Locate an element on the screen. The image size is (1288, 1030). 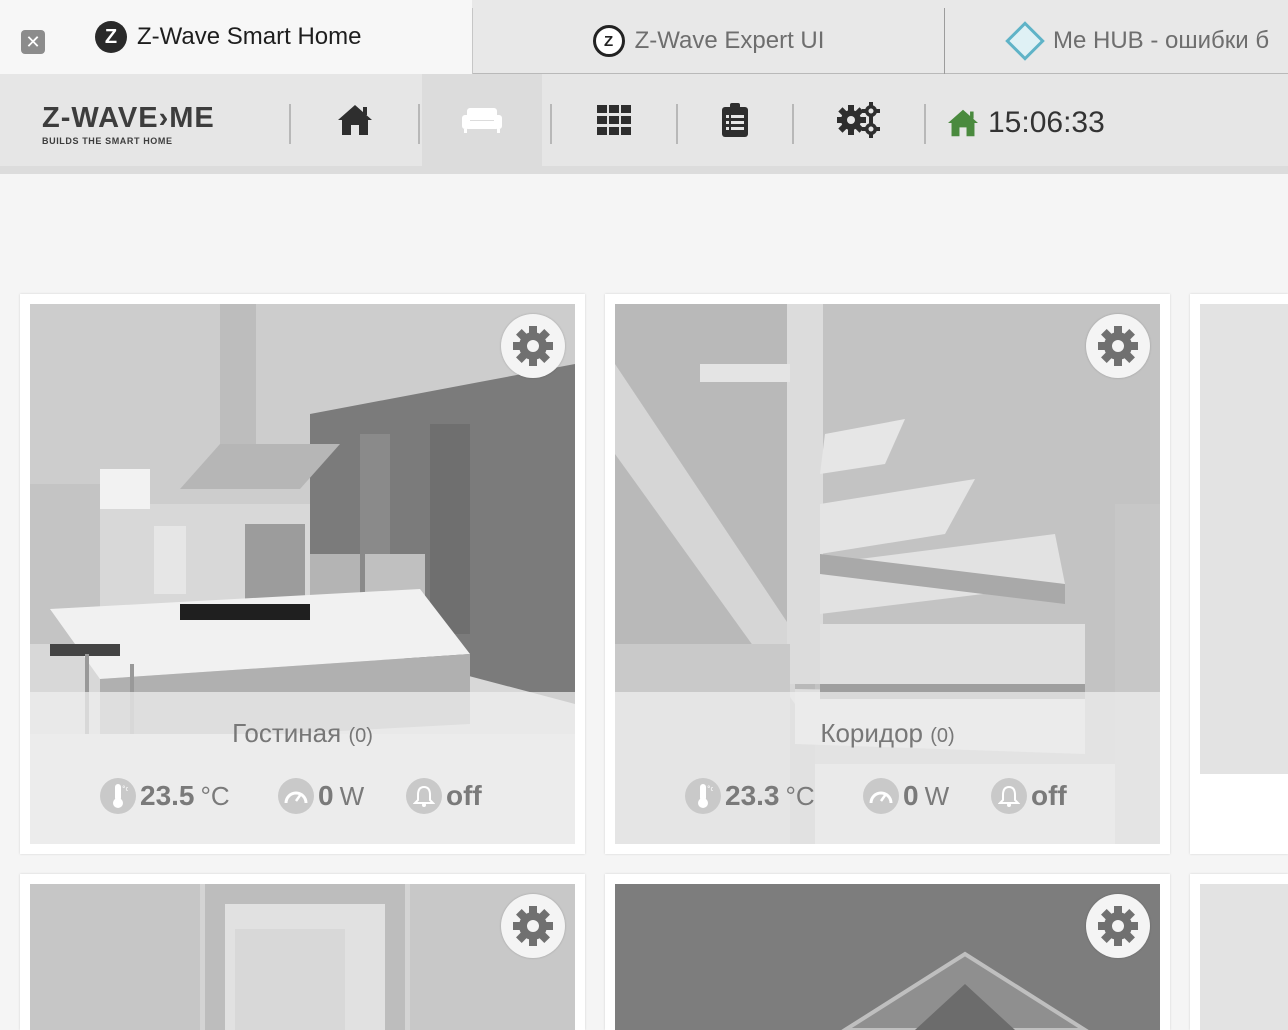
clock-time: 15:06:33 is located at coordinates (1046, 122).